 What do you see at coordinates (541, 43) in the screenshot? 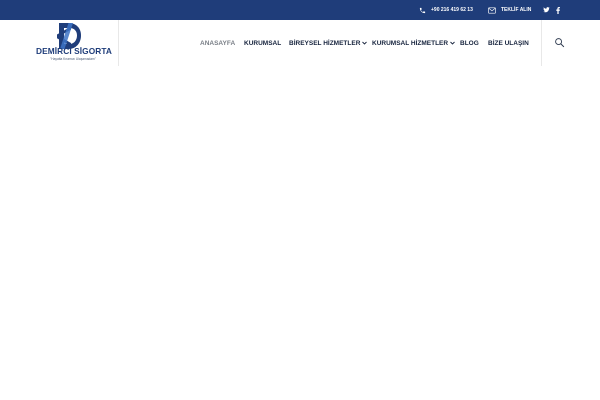
I see `header-divider-right` at bounding box center [541, 43].